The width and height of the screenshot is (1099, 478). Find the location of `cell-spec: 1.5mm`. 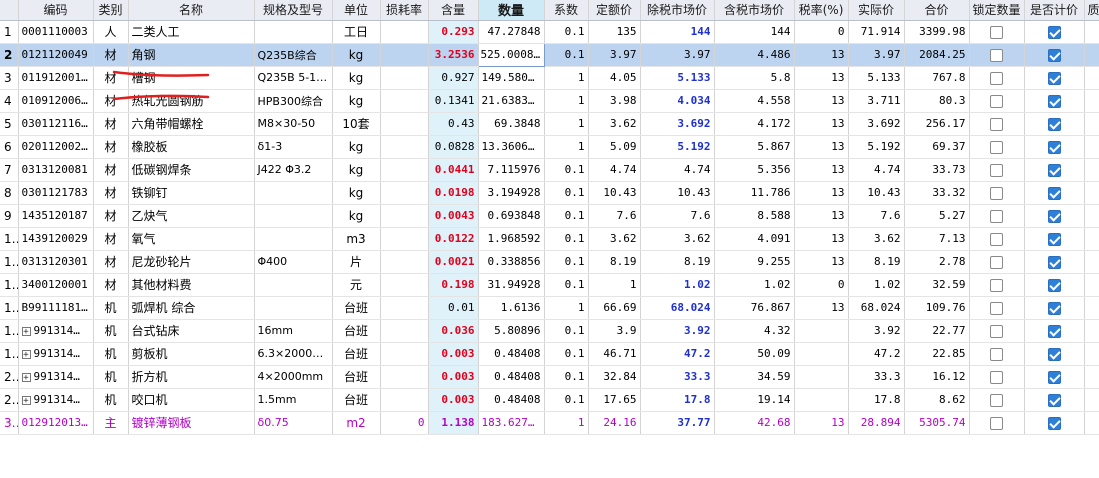

cell-spec: 1.5mm is located at coordinates (293, 400).